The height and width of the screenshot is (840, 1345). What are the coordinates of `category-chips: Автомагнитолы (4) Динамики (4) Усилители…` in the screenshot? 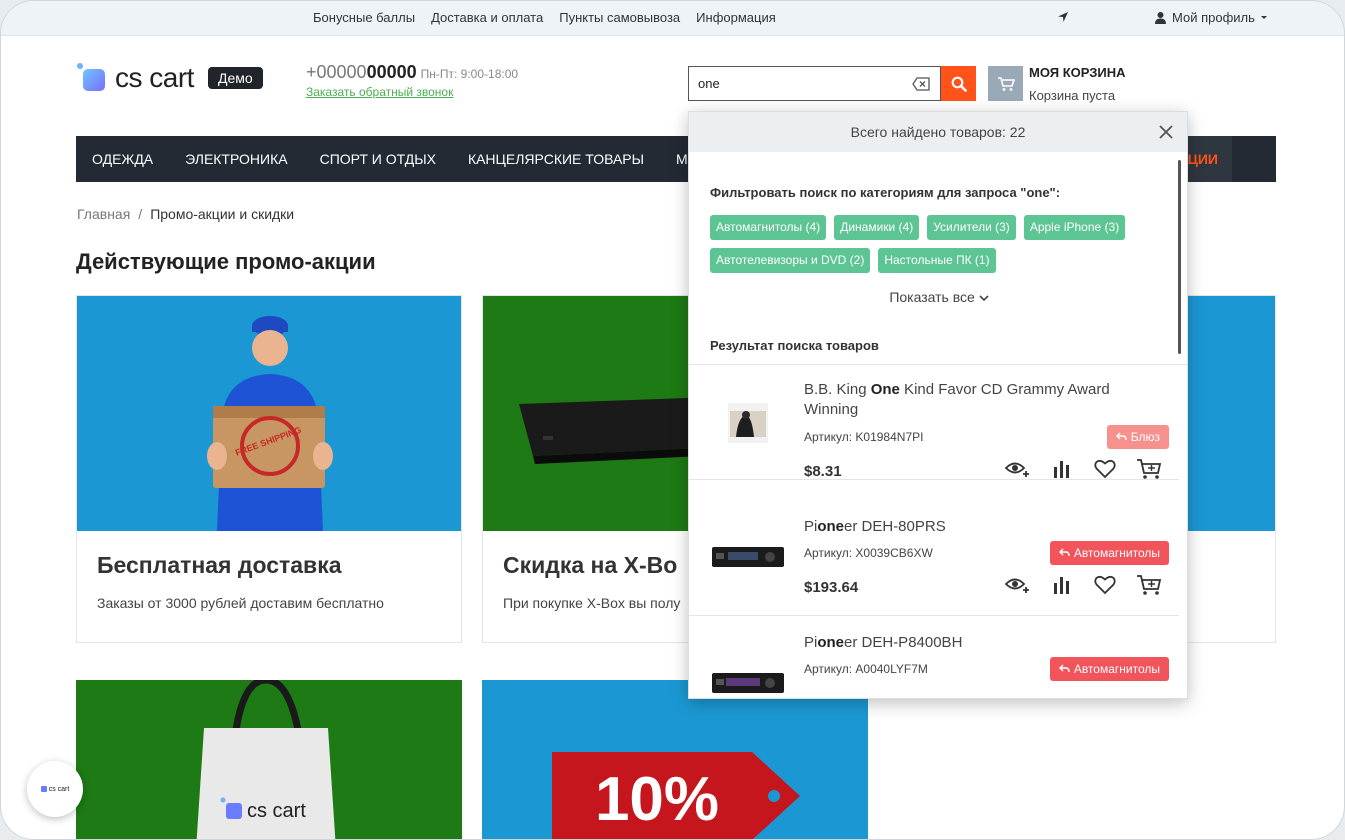 It's located at (940, 244).